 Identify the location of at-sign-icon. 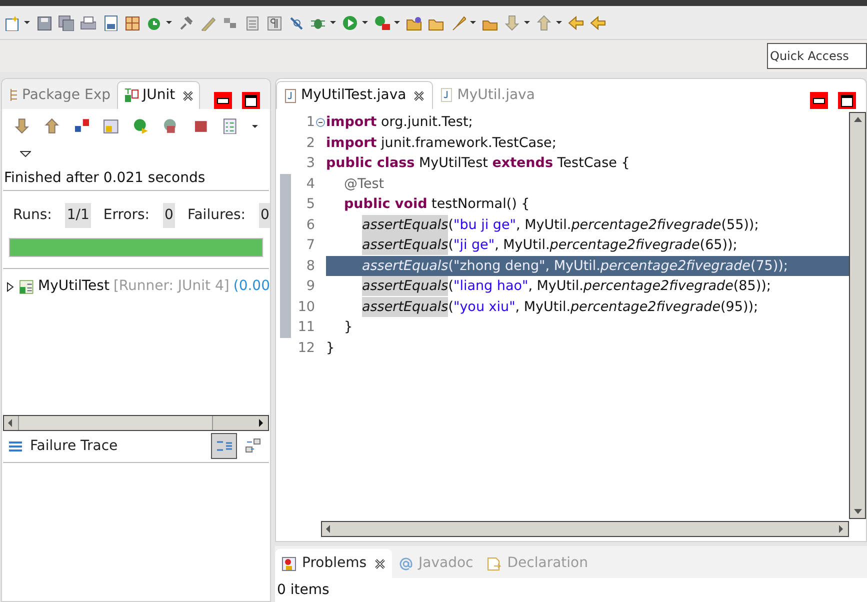
(405, 563).